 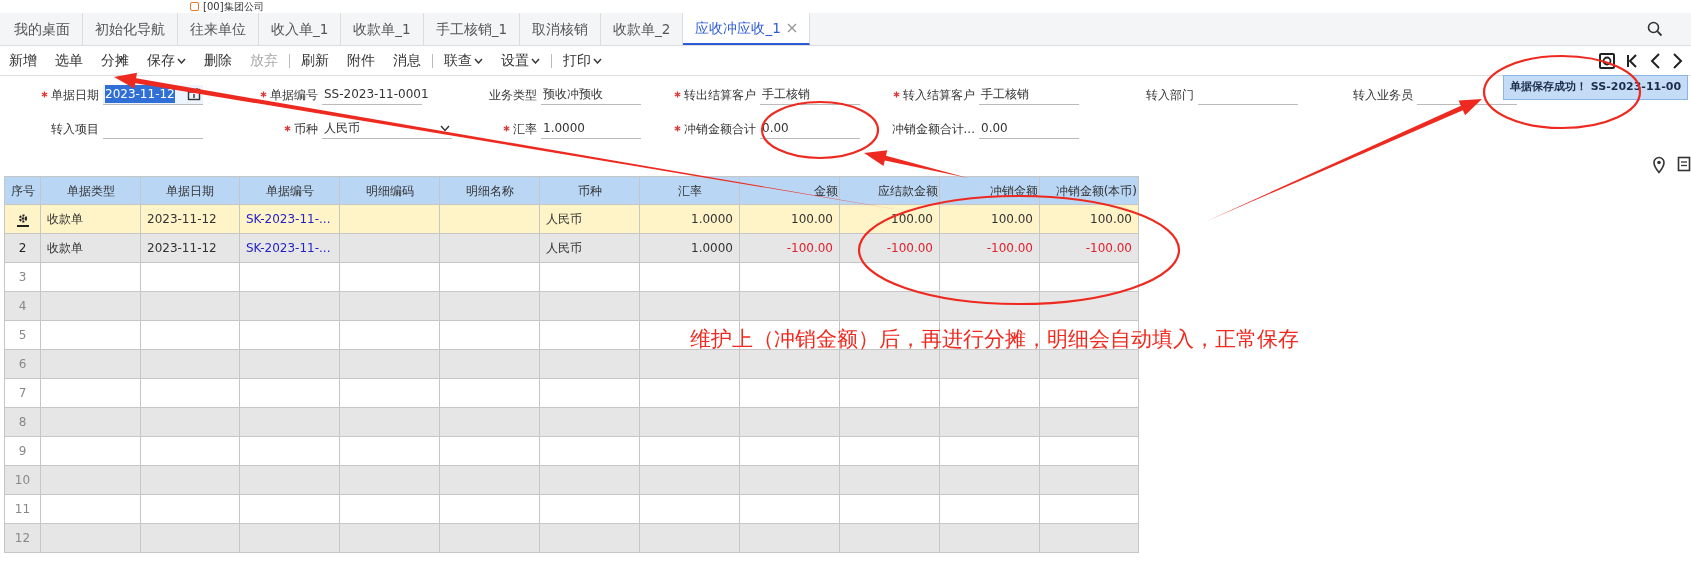 What do you see at coordinates (140, 94) in the screenshot?
I see `field-value: 2023-11-12` at bounding box center [140, 94].